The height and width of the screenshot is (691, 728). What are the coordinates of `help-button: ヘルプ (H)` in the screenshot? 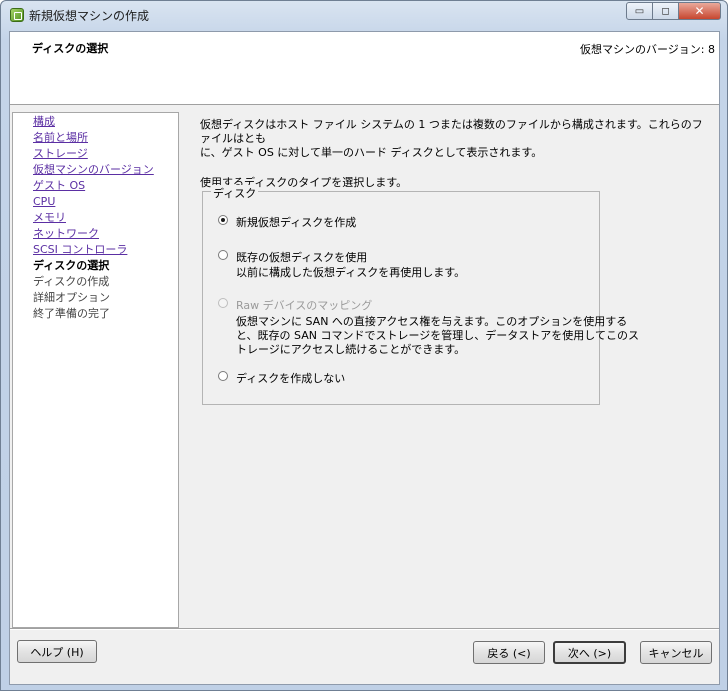 It's located at (57, 651).